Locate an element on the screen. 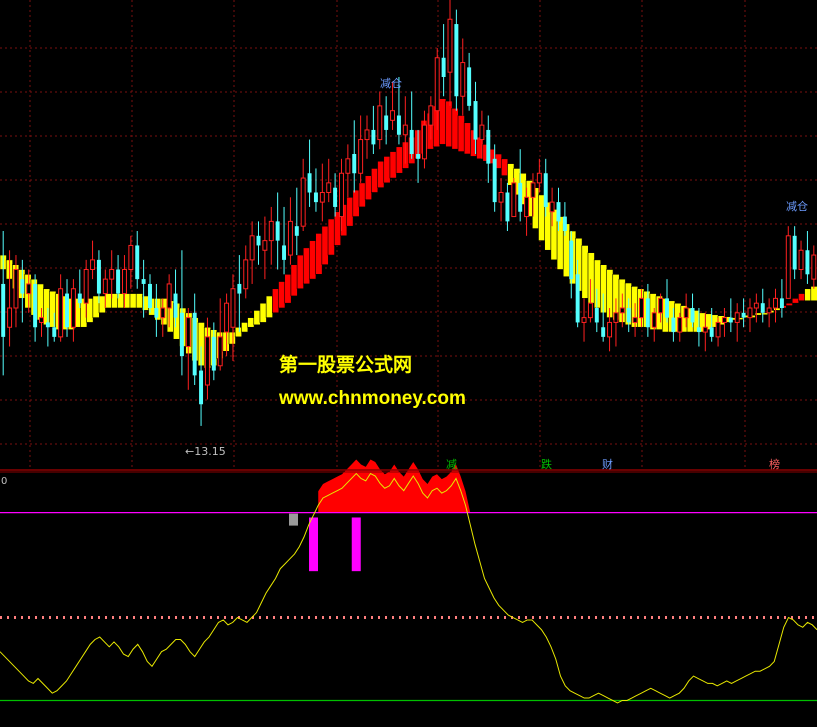  candle is located at coordinates (456, 60).